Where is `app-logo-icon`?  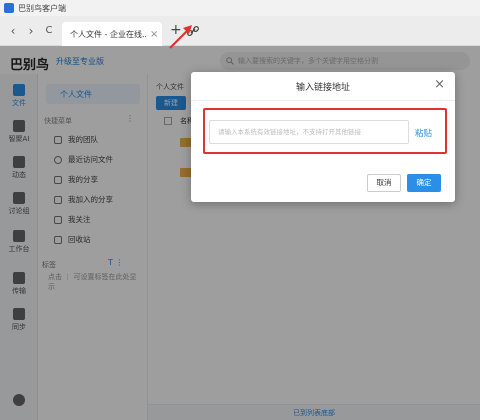 app-logo-icon is located at coordinates (9, 8).